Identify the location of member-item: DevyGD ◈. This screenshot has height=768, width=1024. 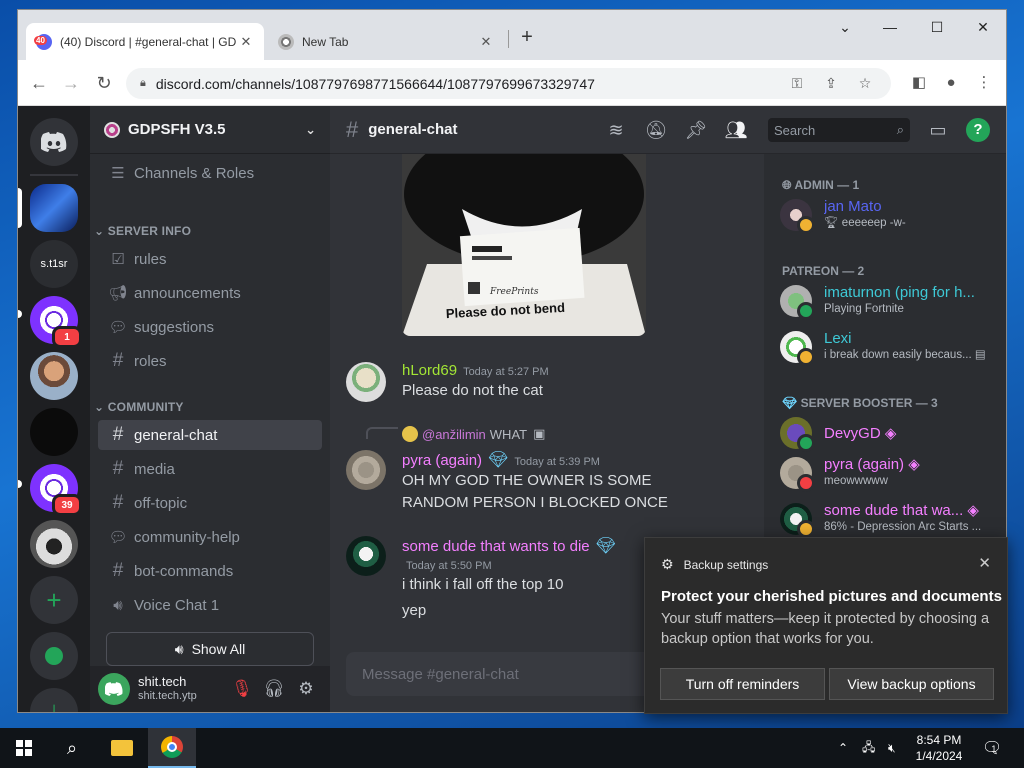
(888, 433).